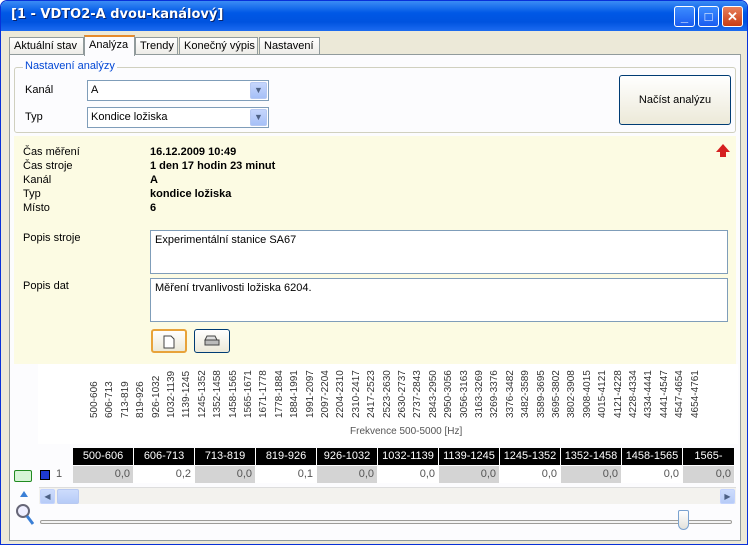 This screenshot has width=748, height=545. Describe the element at coordinates (356, 394) in the screenshot. I see `category-label: 2310-2417` at that location.